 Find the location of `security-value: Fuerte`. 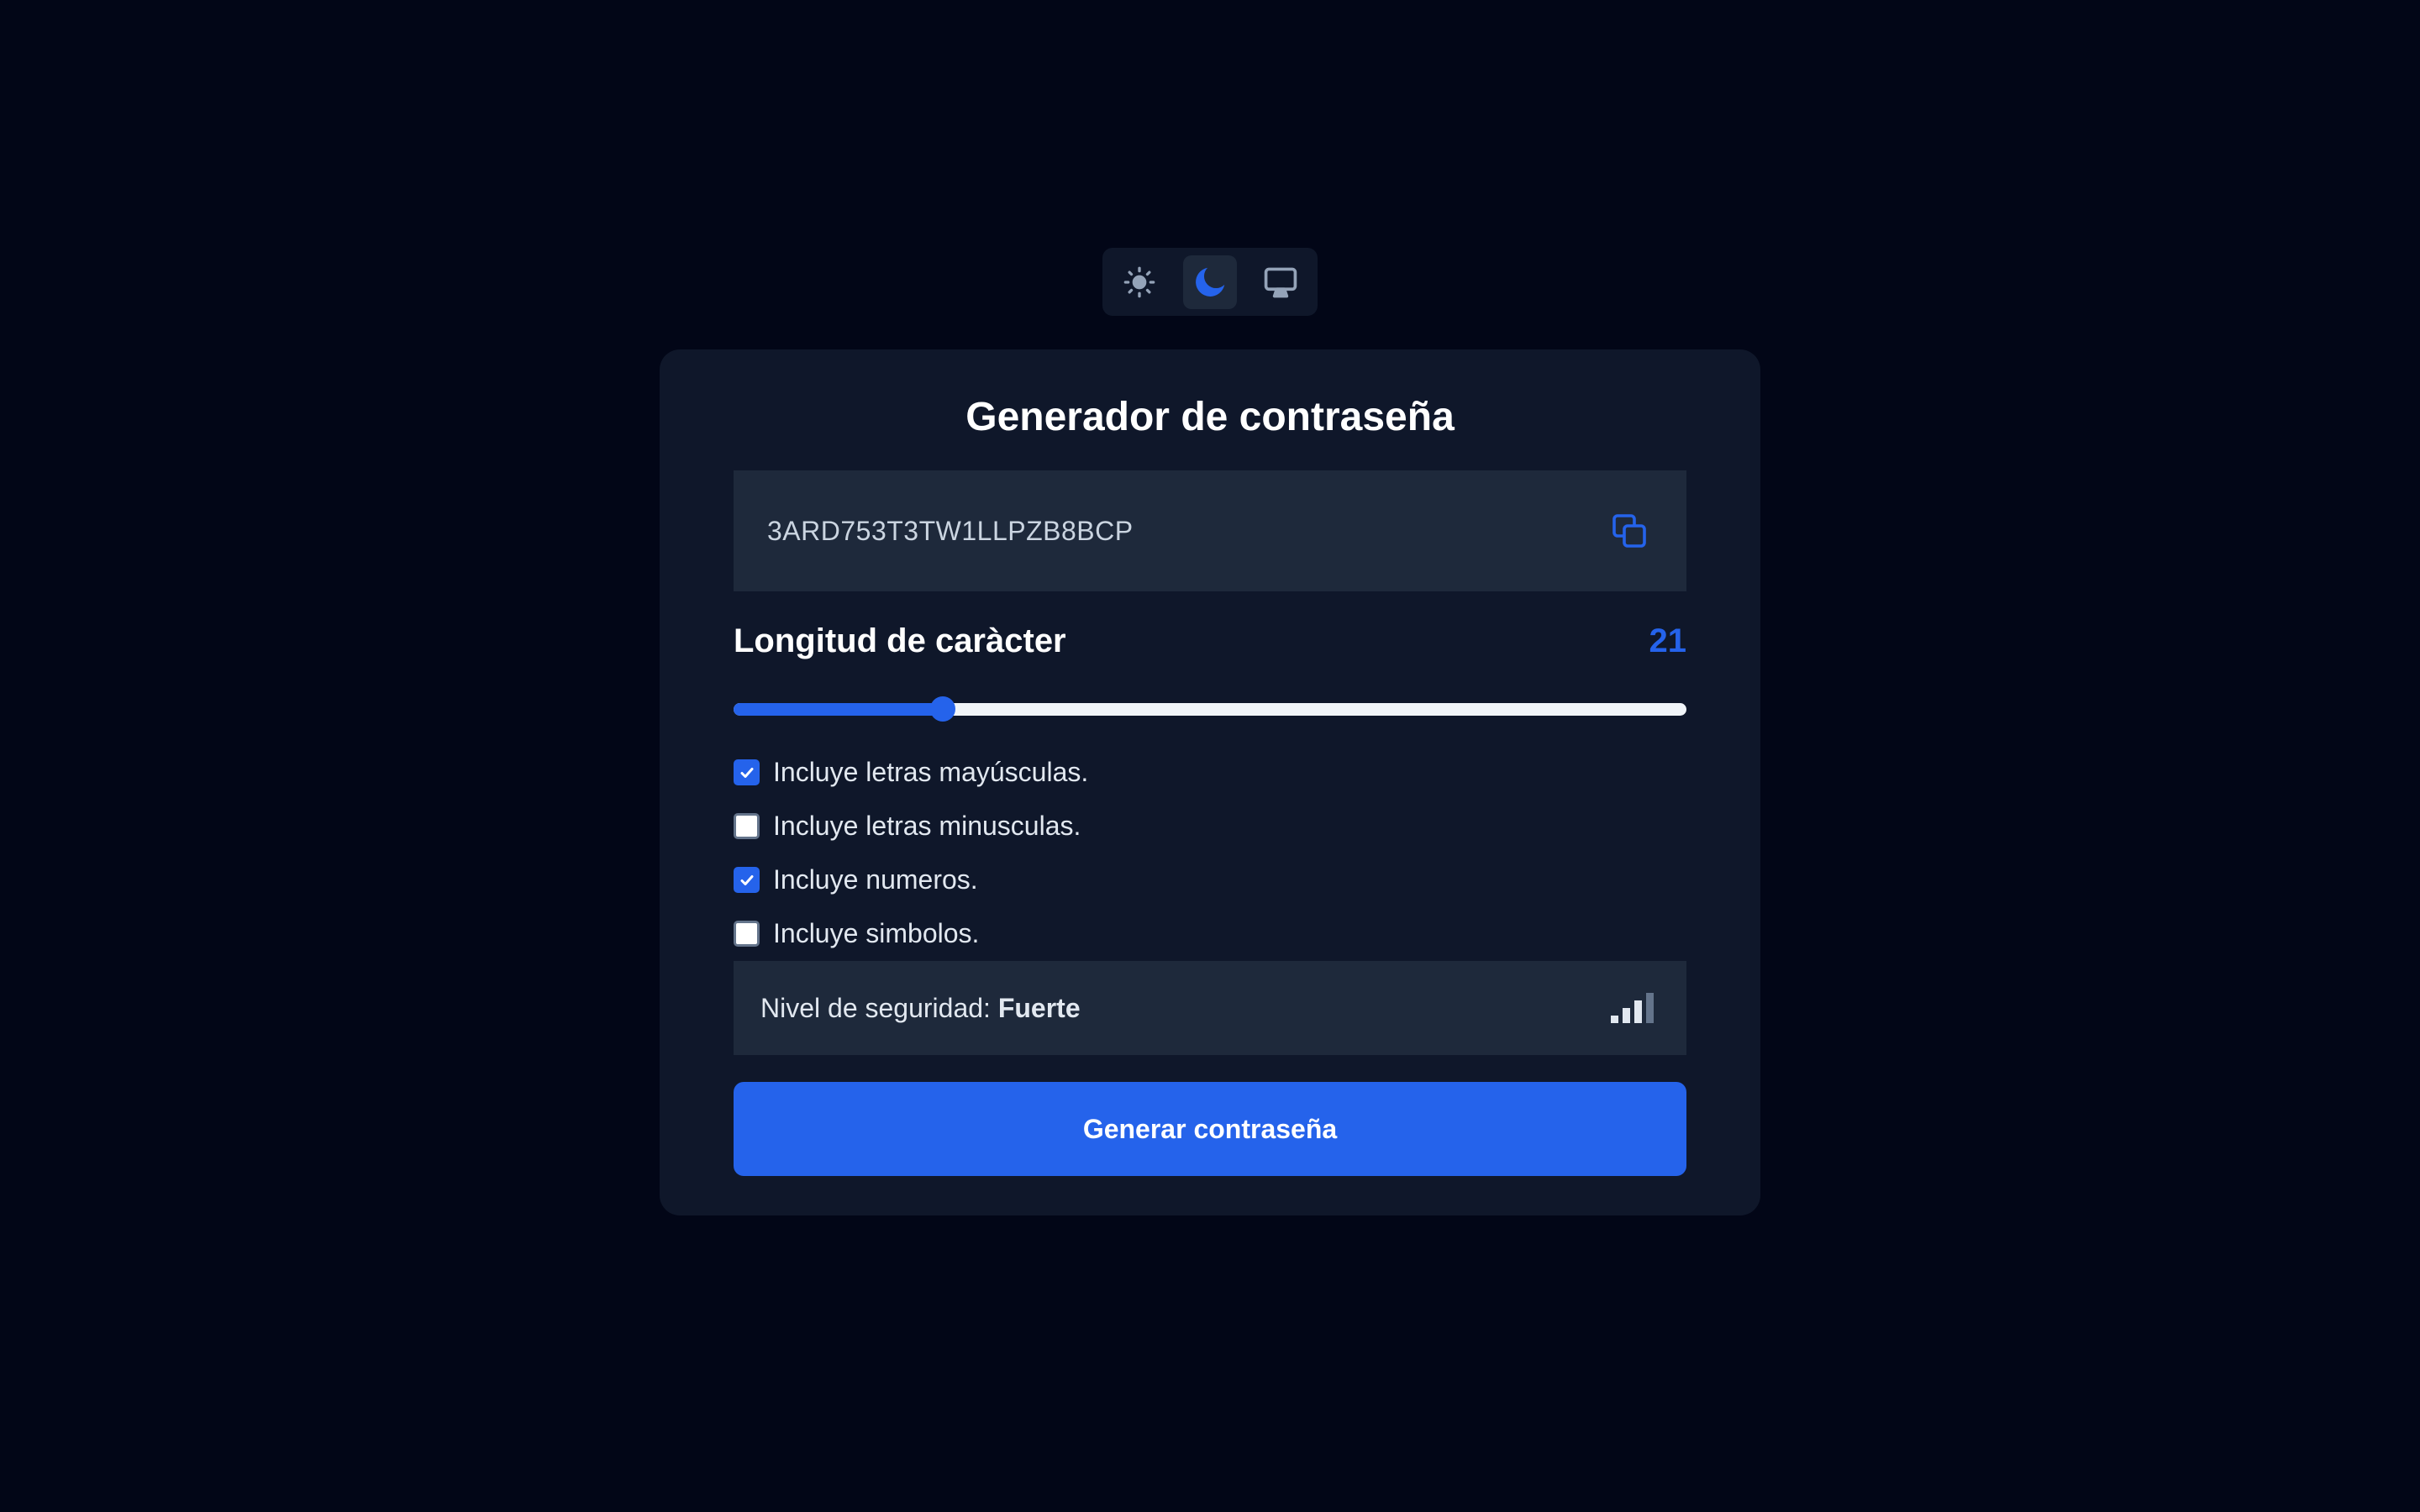

security-value: Fuerte is located at coordinates (1039, 1007).